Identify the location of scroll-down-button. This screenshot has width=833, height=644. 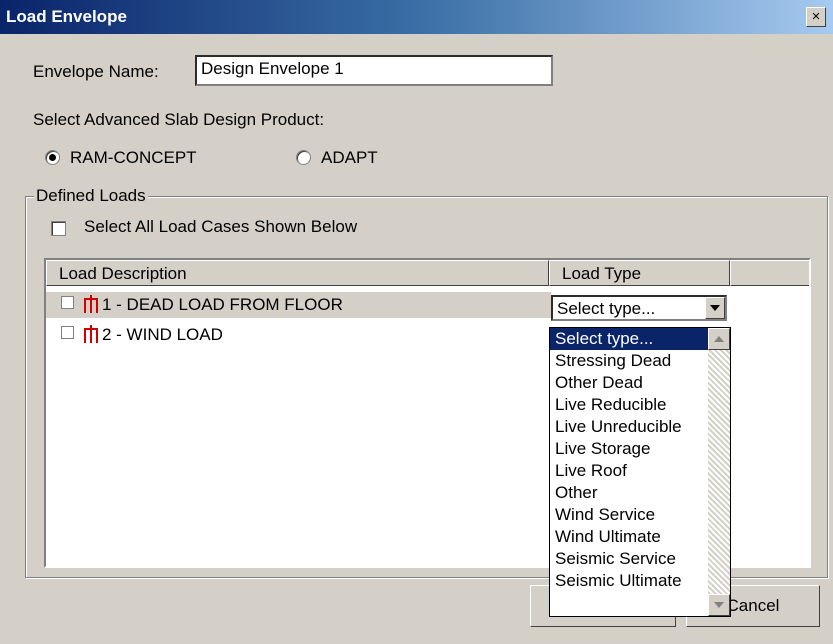
(719, 605).